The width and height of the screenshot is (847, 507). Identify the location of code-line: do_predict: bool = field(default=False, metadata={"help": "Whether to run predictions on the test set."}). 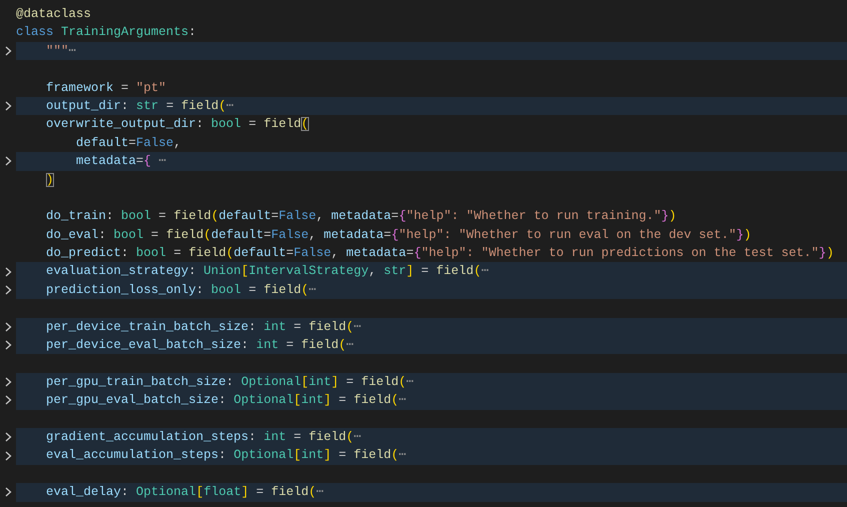
(440, 253).